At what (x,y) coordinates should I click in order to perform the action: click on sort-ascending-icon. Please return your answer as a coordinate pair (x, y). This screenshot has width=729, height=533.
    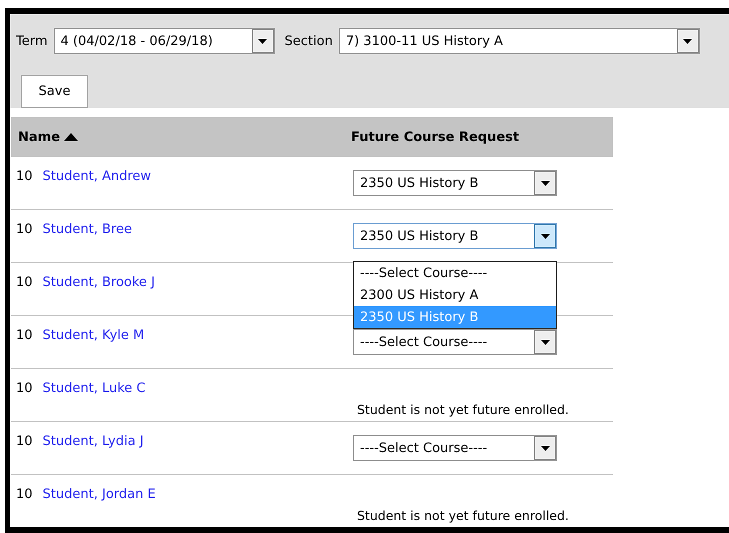
    Looking at the image, I should click on (71, 137).